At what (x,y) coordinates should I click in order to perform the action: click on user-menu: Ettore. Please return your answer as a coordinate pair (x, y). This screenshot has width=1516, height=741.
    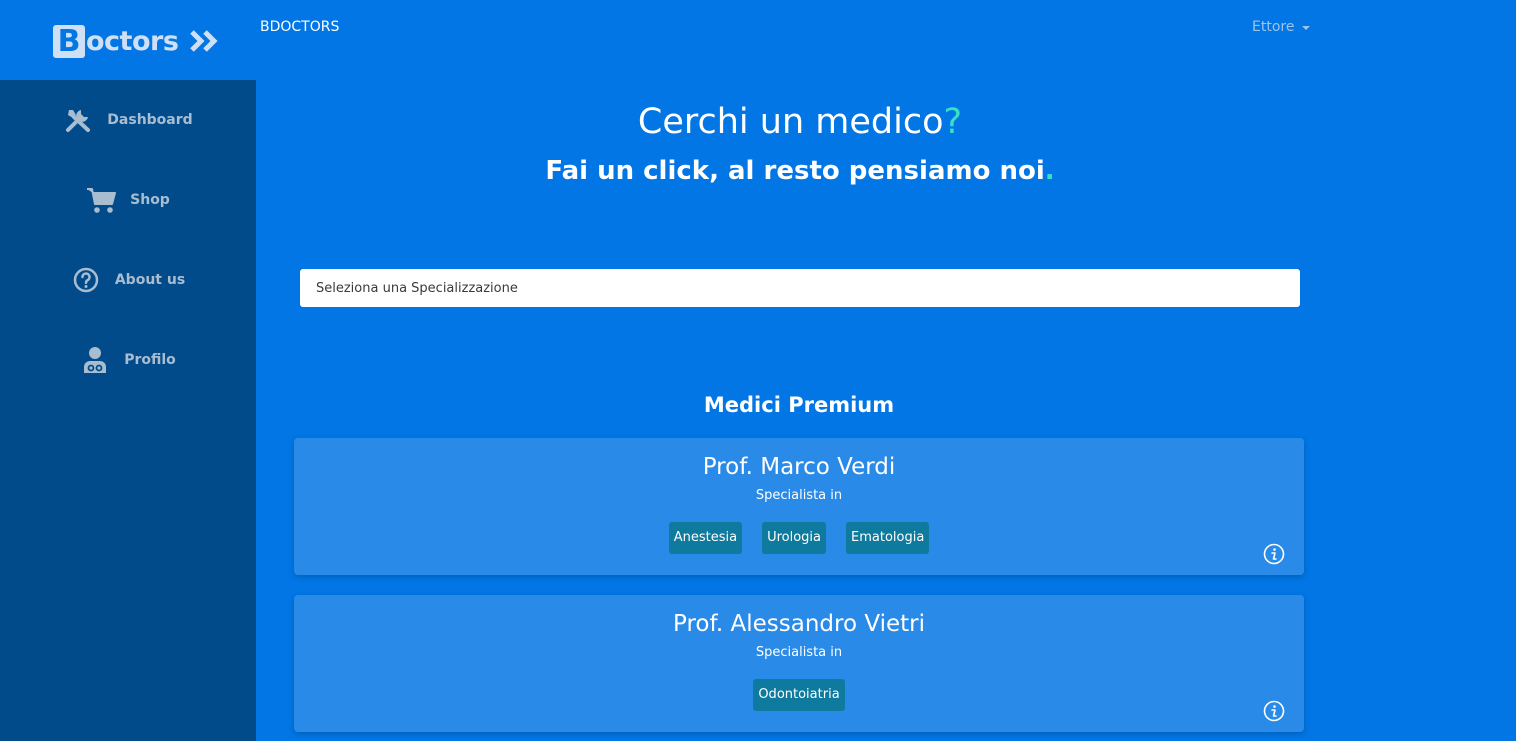
    Looking at the image, I should click on (1281, 27).